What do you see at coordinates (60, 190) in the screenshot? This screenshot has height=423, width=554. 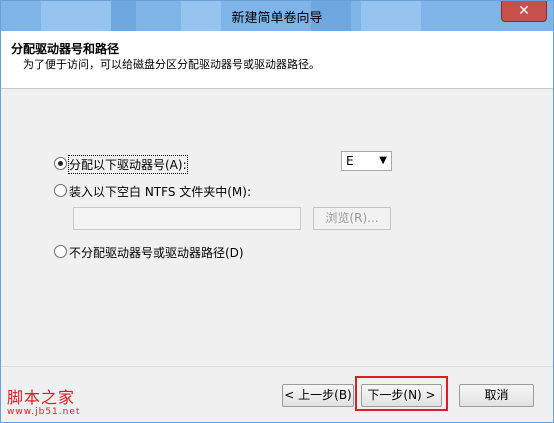 I see `mount-folder-radio` at bounding box center [60, 190].